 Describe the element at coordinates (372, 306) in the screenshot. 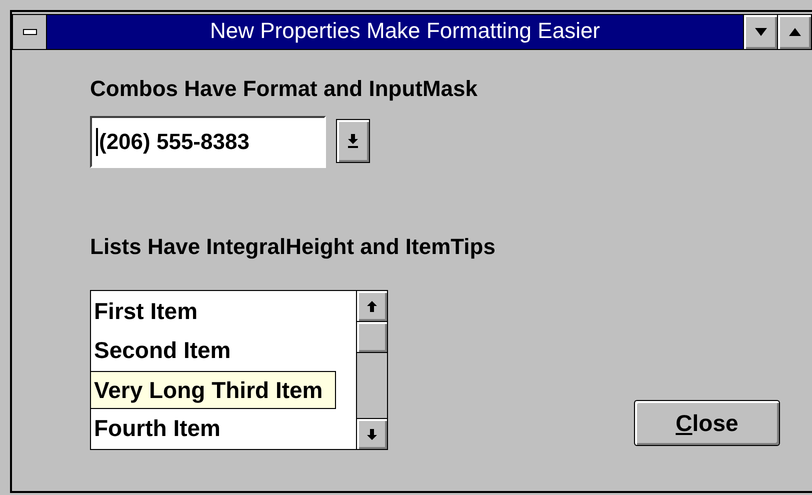

I see `up-arrow-icon` at that location.